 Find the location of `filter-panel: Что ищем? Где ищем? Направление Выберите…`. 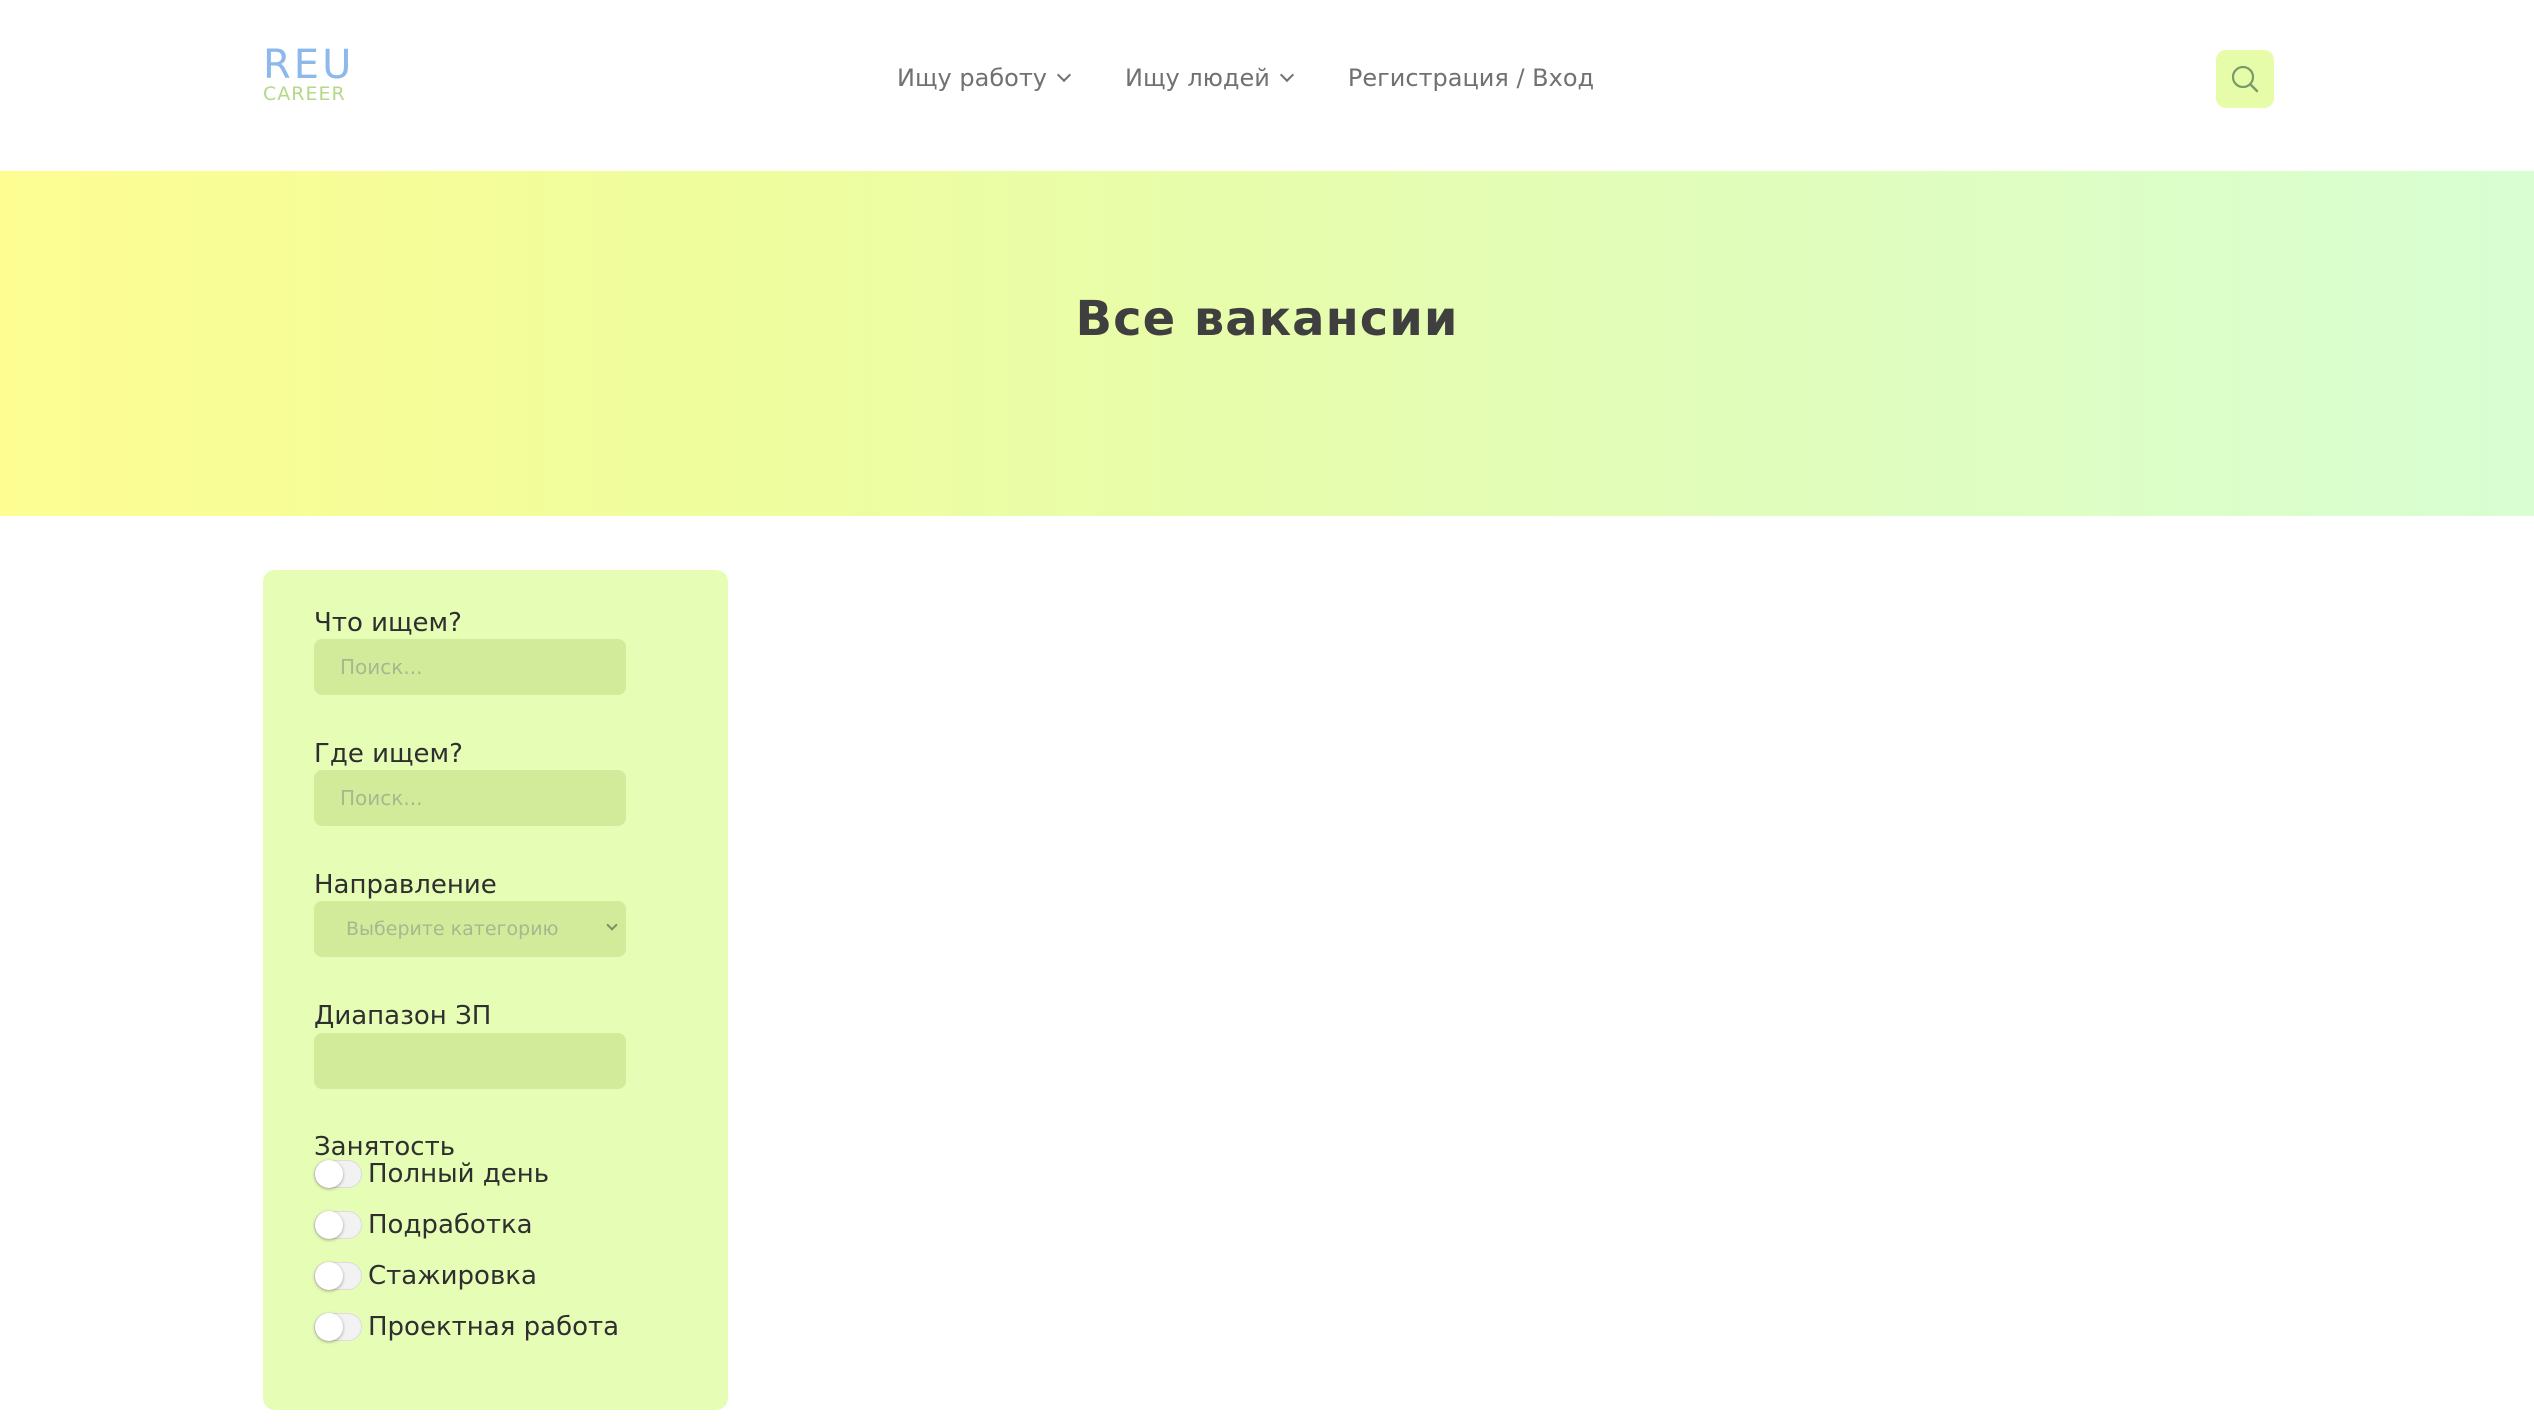

filter-panel: Что ищем? Где ищем? Направление Выберите… is located at coordinates (495, 990).